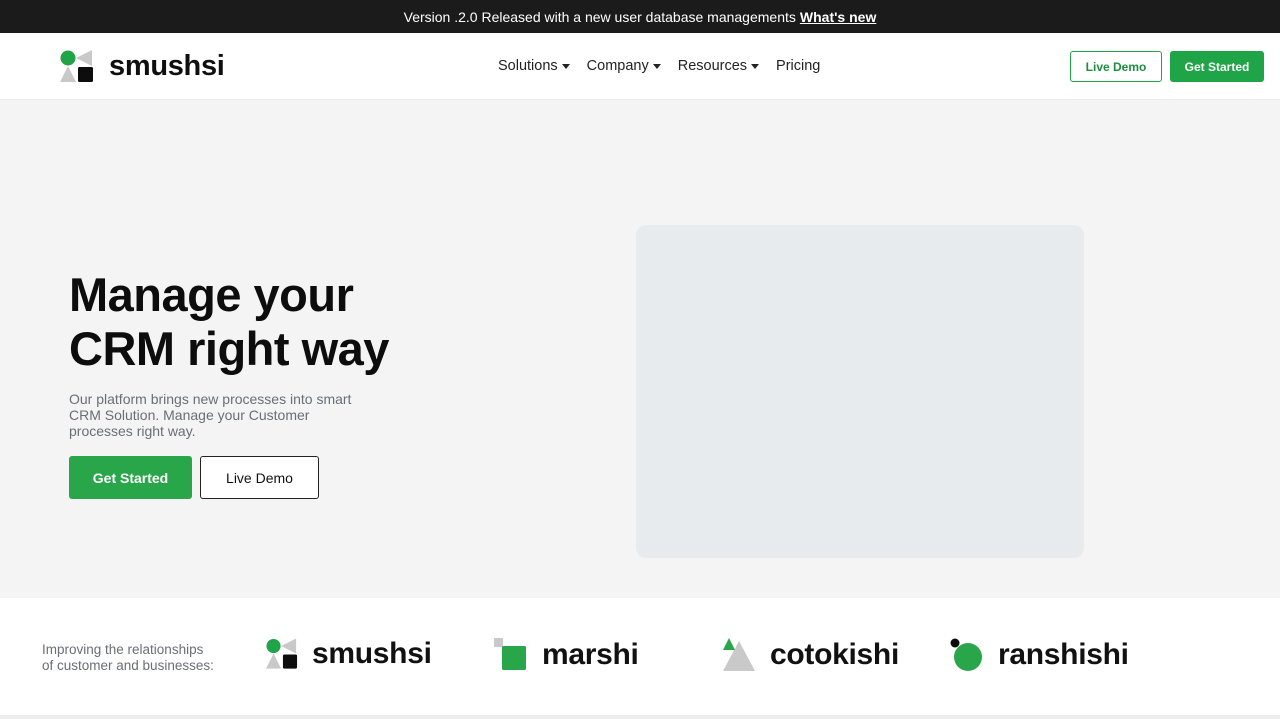 The width and height of the screenshot is (1280, 719). What do you see at coordinates (1217, 66) in the screenshot?
I see `nav-get-started-button: Get Started` at bounding box center [1217, 66].